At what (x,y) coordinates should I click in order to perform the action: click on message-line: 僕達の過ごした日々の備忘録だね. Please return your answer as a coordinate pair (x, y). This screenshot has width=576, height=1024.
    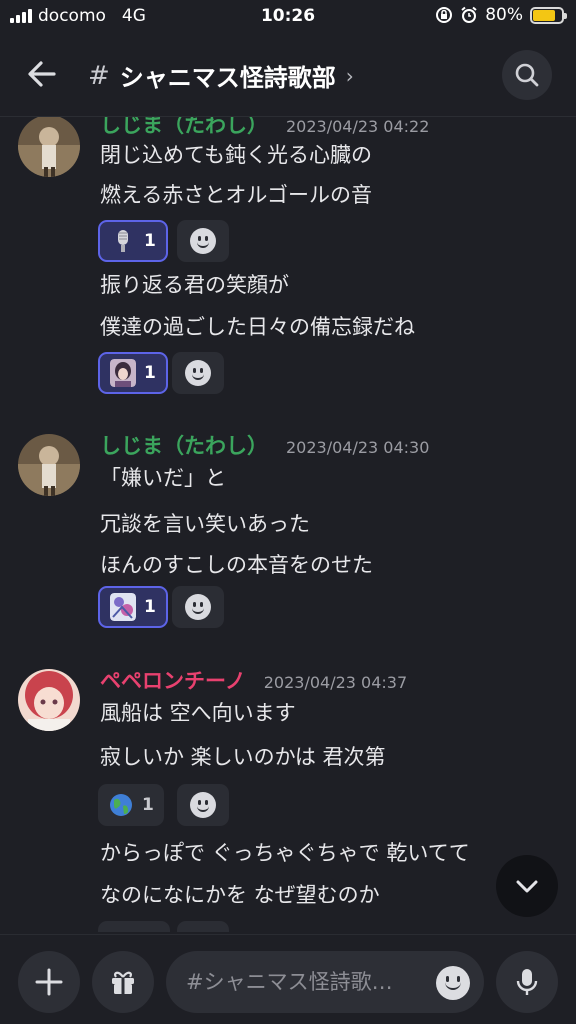
    Looking at the image, I should click on (257, 327).